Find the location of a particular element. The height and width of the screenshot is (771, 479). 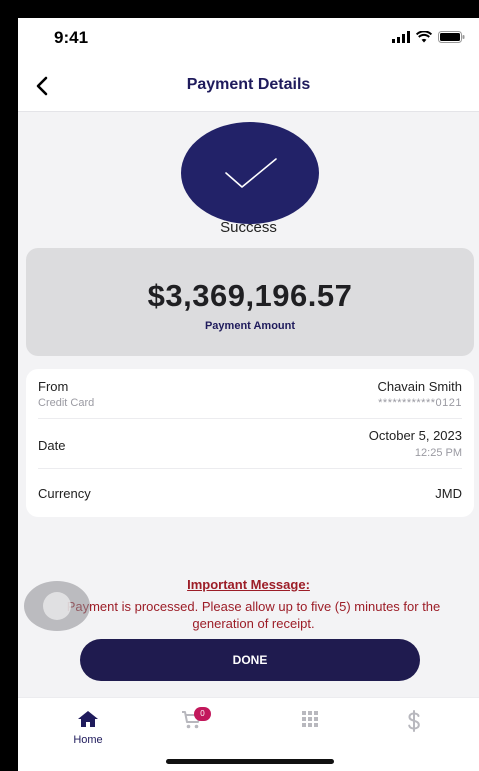

time-value: 12:25 PM is located at coordinates (438, 453).